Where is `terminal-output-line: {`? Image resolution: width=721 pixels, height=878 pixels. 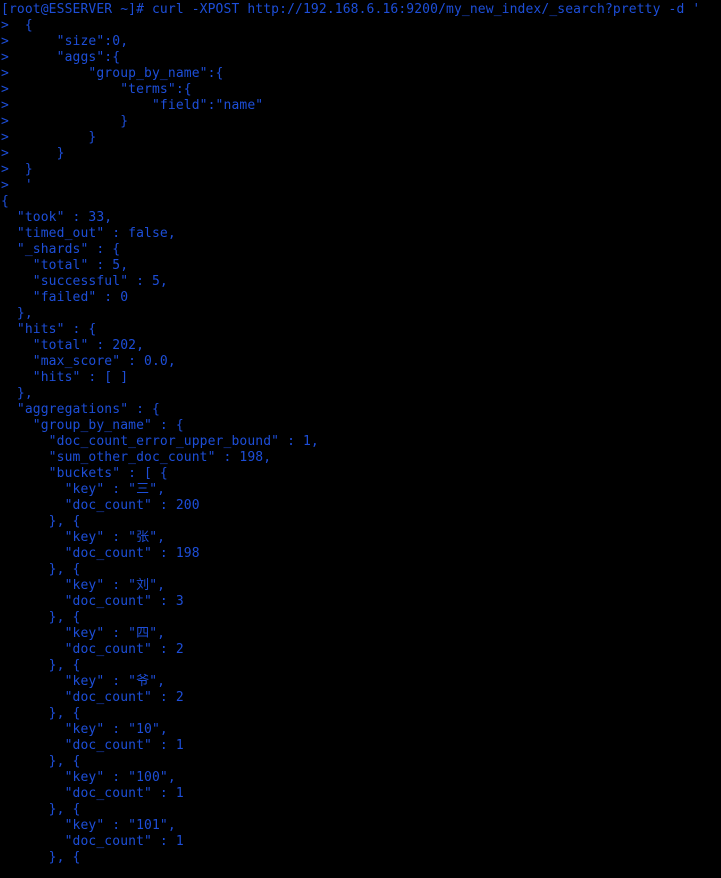
terminal-output-line: { is located at coordinates (5, 201).